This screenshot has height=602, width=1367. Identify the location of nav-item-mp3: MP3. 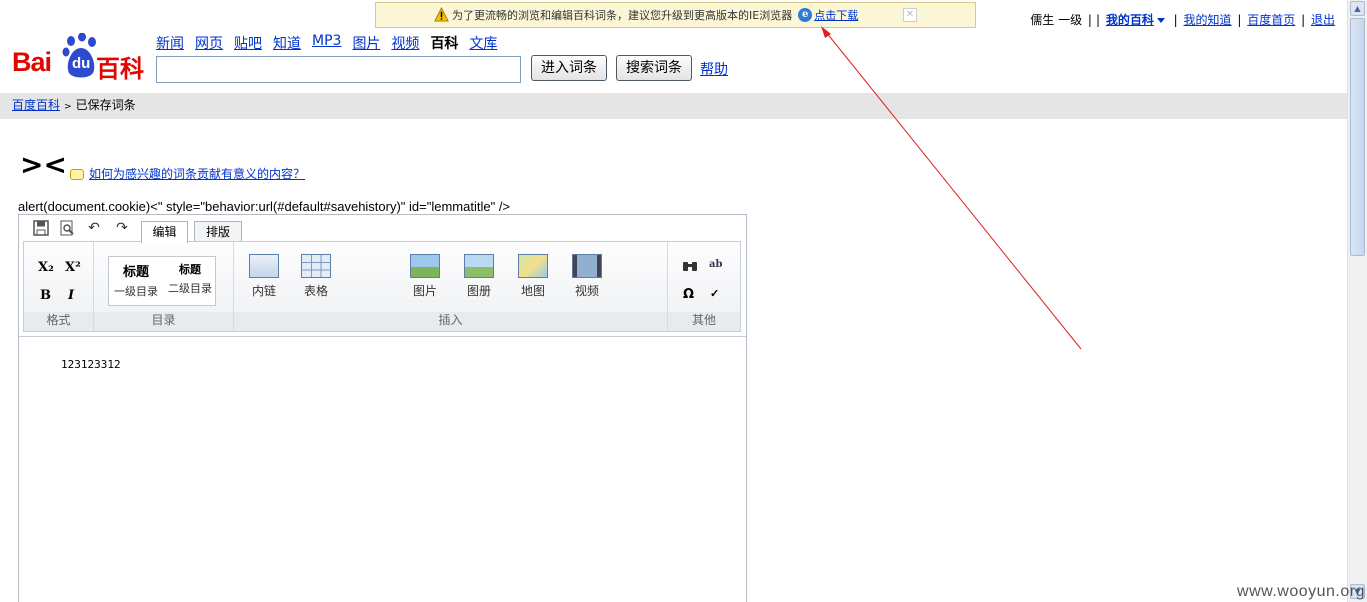
(326, 43).